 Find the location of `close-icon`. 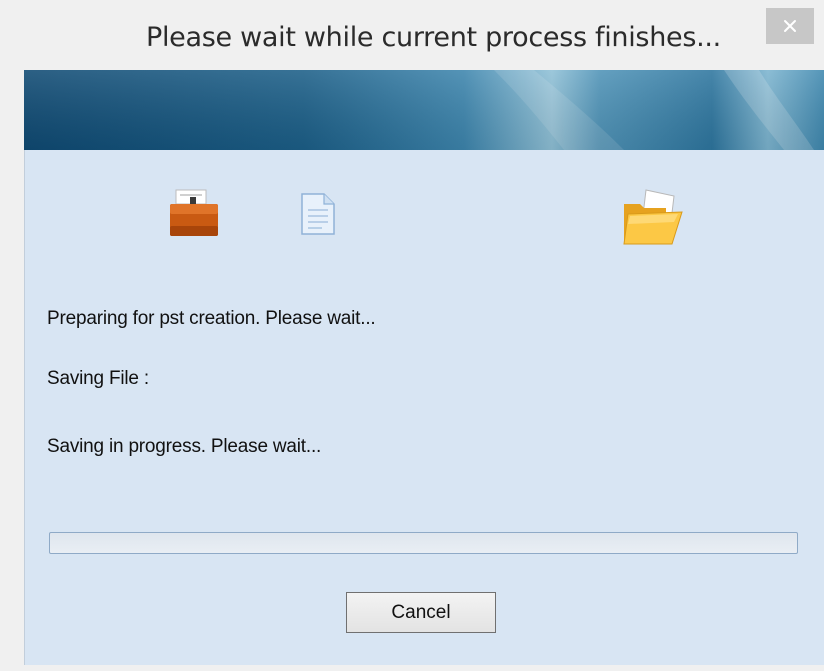

close-icon is located at coordinates (790, 26).